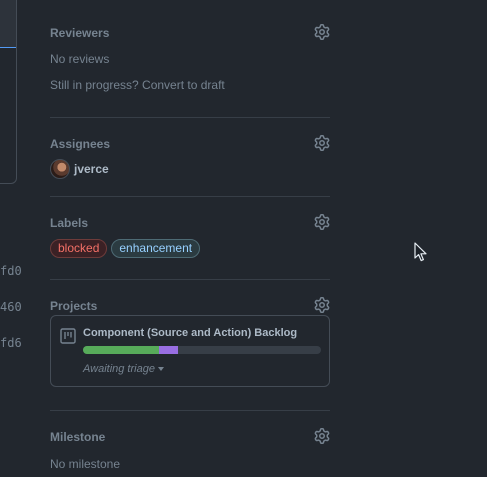 This screenshot has width=487, height=477. Describe the element at coordinates (85, 464) in the screenshot. I see `milestone-status: No milestone` at that location.